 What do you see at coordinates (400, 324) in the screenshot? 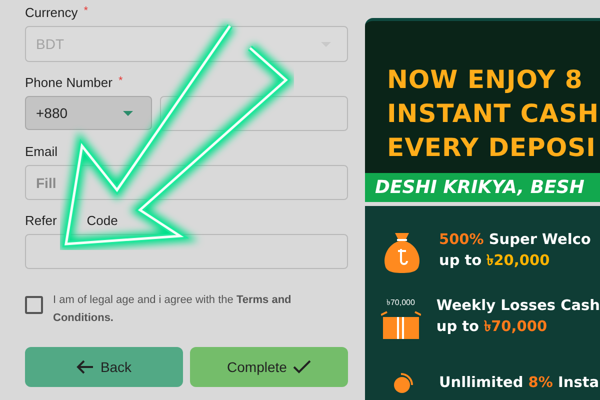
I see `gift-box-icon` at bounding box center [400, 324].